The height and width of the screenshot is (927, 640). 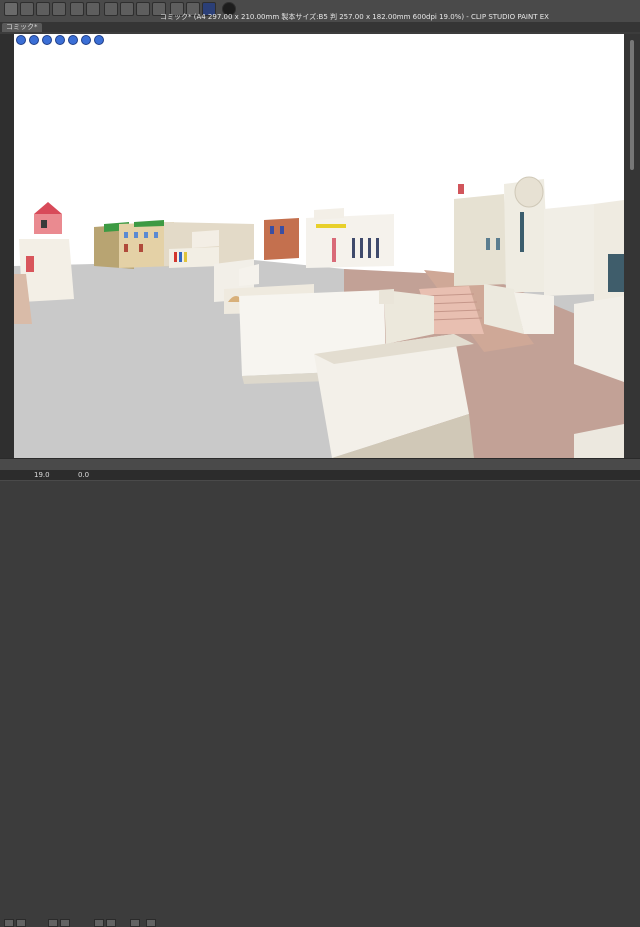 What do you see at coordinates (47, 40) in the screenshot?
I see `zoom-icon` at bounding box center [47, 40].